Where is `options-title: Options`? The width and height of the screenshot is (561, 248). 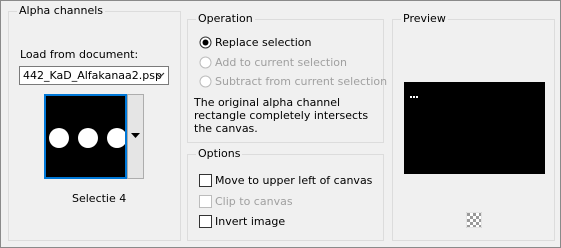
options-title: Options is located at coordinates (219, 153).